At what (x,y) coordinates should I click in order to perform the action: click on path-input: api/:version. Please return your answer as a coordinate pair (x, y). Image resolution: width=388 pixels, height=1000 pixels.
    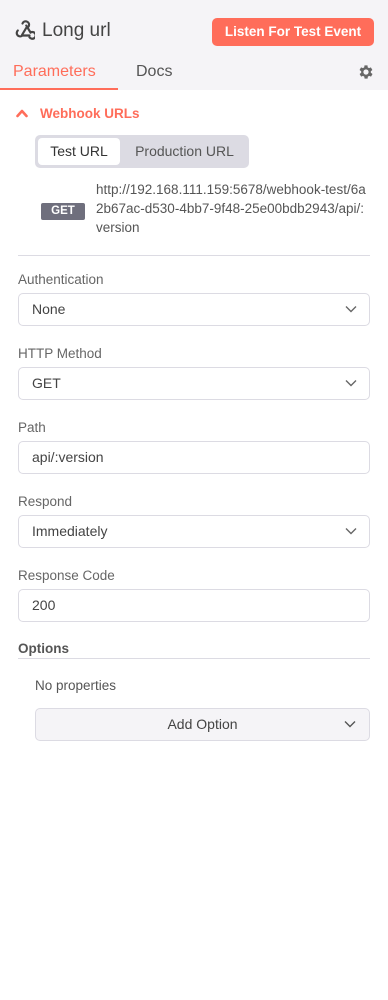
    Looking at the image, I should click on (194, 457).